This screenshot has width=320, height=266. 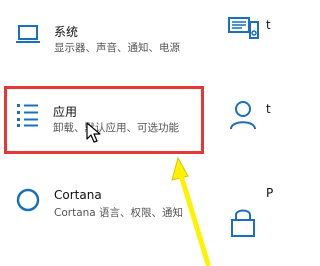 I want to click on right-tile-title-partial: P, so click(x=270, y=193).